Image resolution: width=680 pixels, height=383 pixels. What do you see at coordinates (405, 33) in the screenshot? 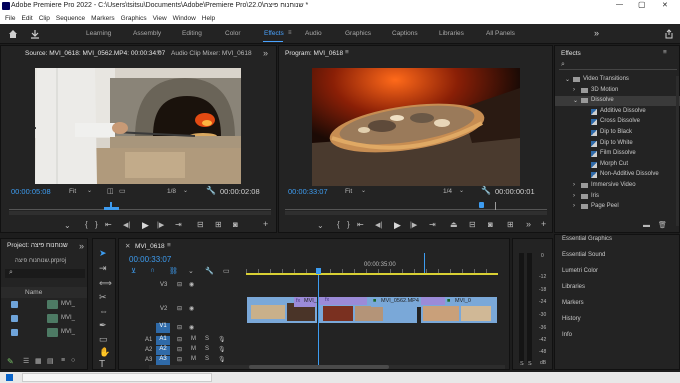
I see `workspace-captions: Captions` at bounding box center [405, 33].